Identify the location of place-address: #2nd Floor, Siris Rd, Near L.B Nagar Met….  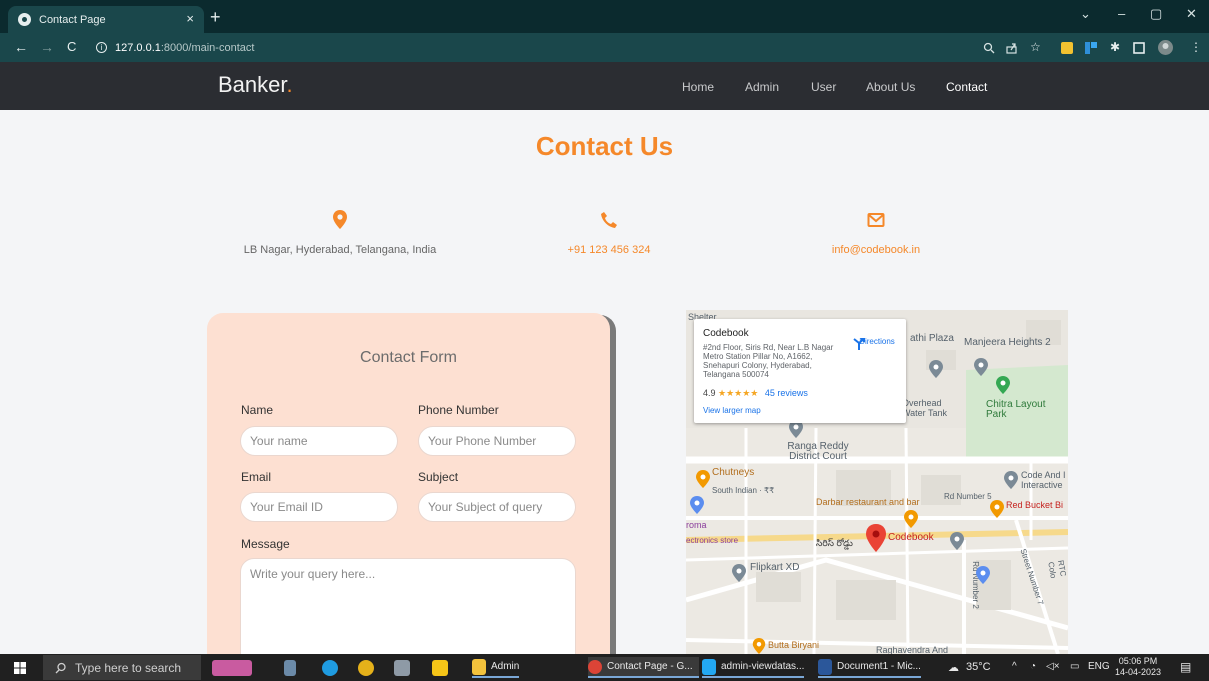
(768, 361).